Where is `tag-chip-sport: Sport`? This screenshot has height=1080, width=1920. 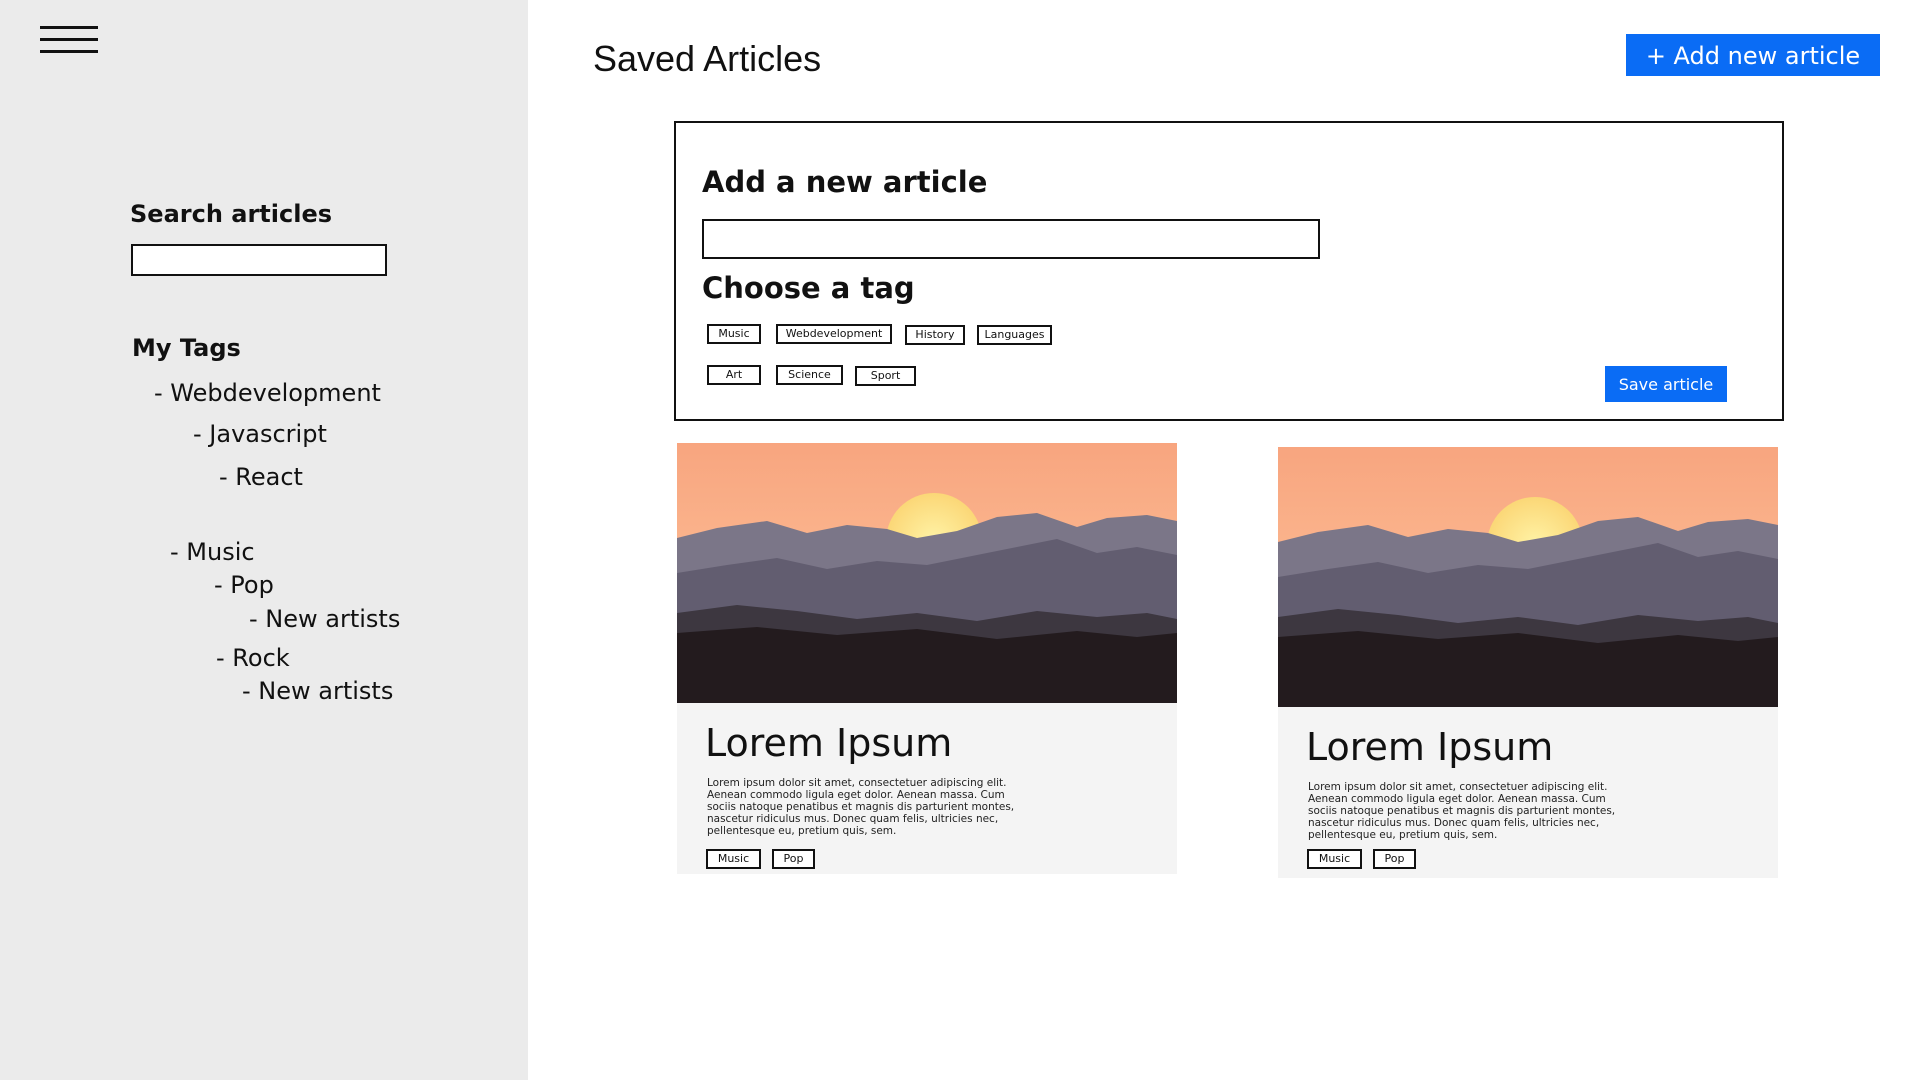 tag-chip-sport: Sport is located at coordinates (885, 376).